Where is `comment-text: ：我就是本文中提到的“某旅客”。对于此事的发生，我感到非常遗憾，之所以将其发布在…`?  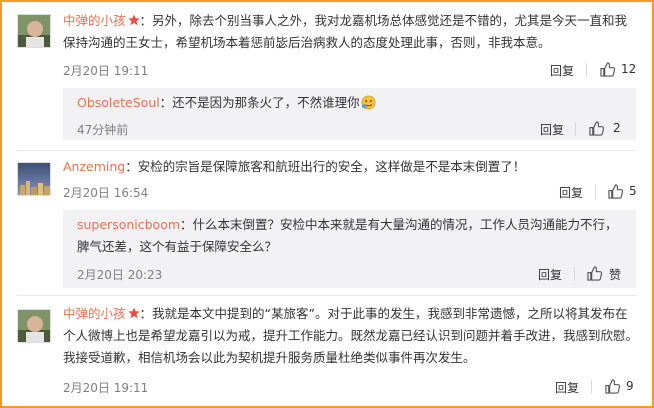 comment-text: ：我就是本文中提到的“某旅客”。对于此事的发生，我感到非常遗憾，之所以将其发布在… is located at coordinates (351, 335).